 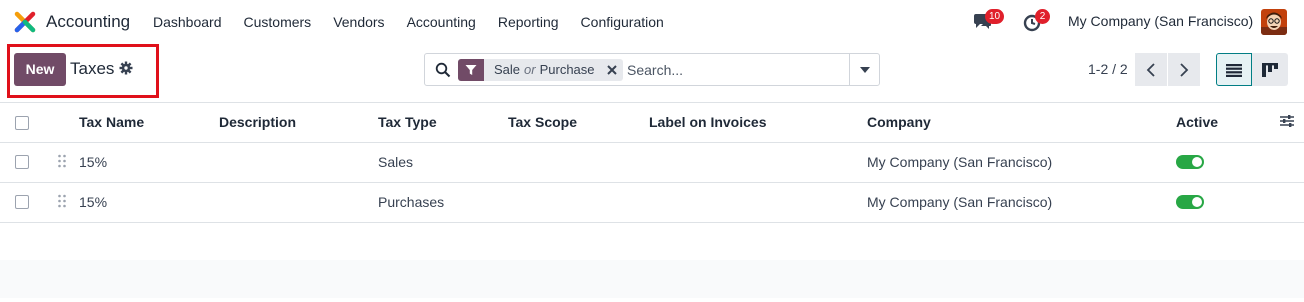 I want to click on column-header-active: Active, so click(x=1197, y=122).